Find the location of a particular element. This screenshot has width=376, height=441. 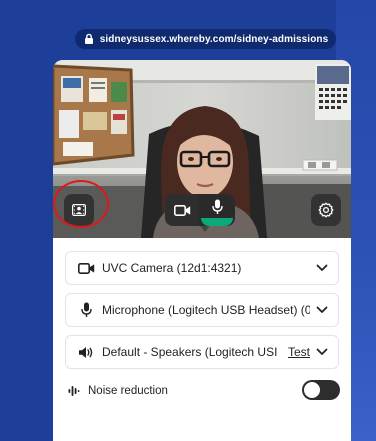

test-speaker-link: Test is located at coordinates (299, 352).